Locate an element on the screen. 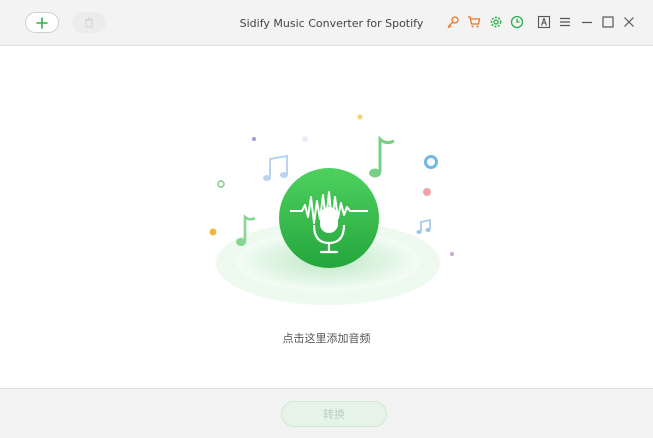 The image size is (653, 438). microphone-waveform-icon is located at coordinates (329, 218).